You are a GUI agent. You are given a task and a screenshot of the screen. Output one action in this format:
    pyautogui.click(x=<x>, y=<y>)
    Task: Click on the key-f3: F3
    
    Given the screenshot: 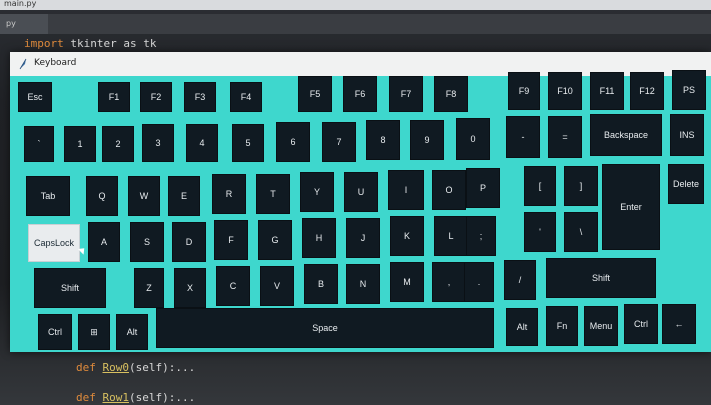 What is the action you would take?
    pyautogui.click(x=200, y=97)
    